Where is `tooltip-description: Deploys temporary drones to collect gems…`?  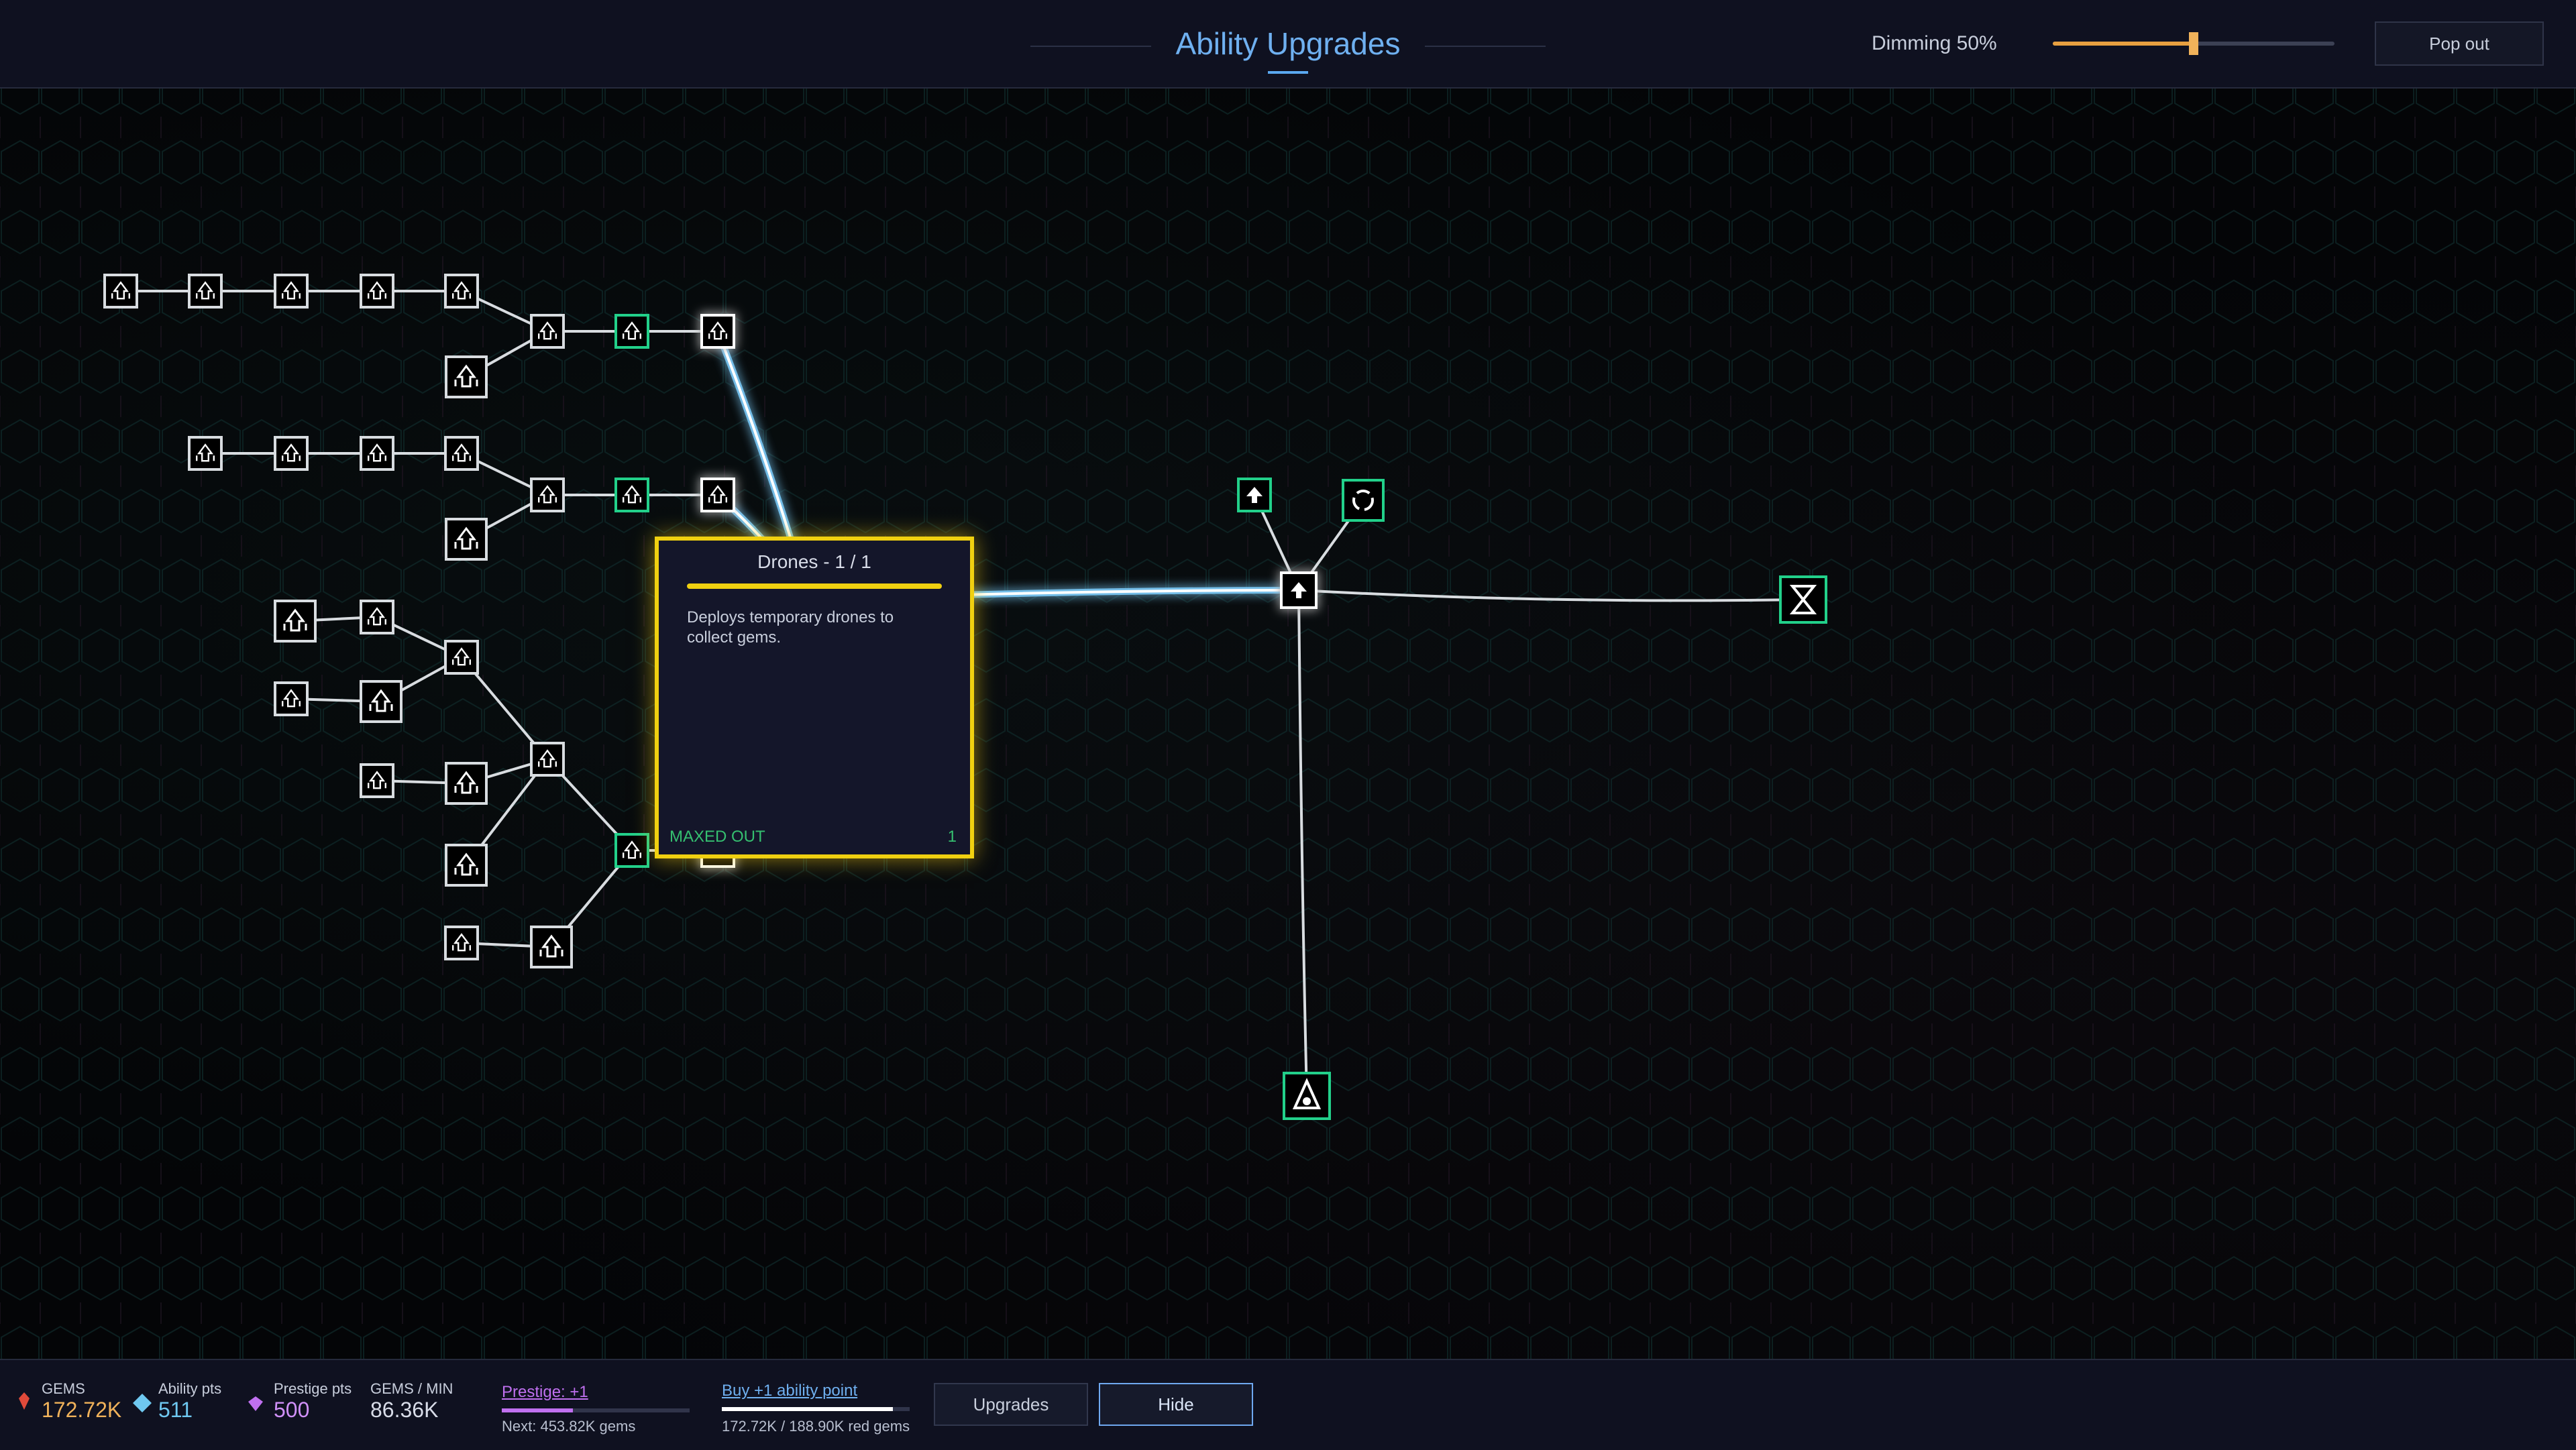 tooltip-description: Deploys temporary drones to collect gems… is located at coordinates (790, 627).